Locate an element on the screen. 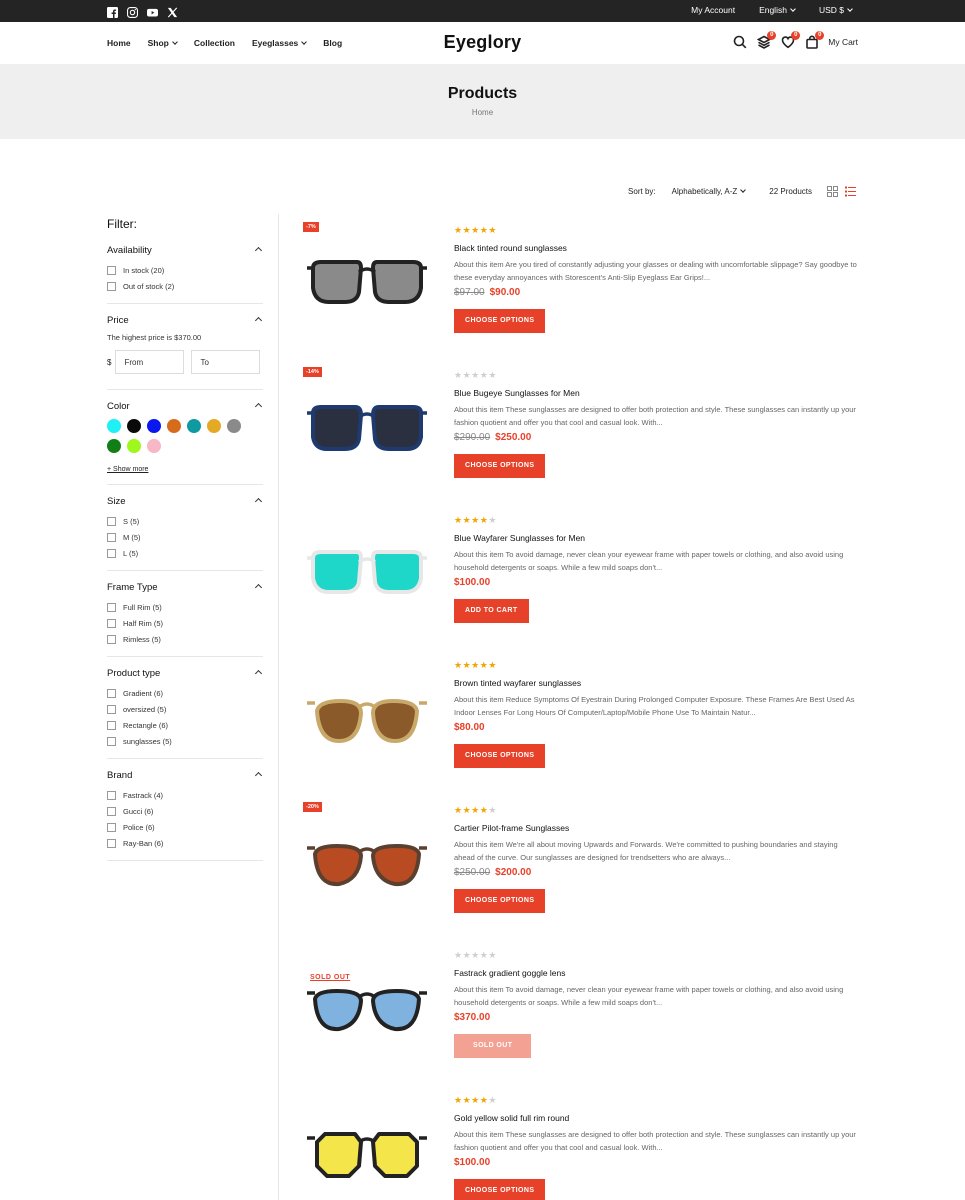  add-to-cart-button: ADD TO CART is located at coordinates (491, 611).